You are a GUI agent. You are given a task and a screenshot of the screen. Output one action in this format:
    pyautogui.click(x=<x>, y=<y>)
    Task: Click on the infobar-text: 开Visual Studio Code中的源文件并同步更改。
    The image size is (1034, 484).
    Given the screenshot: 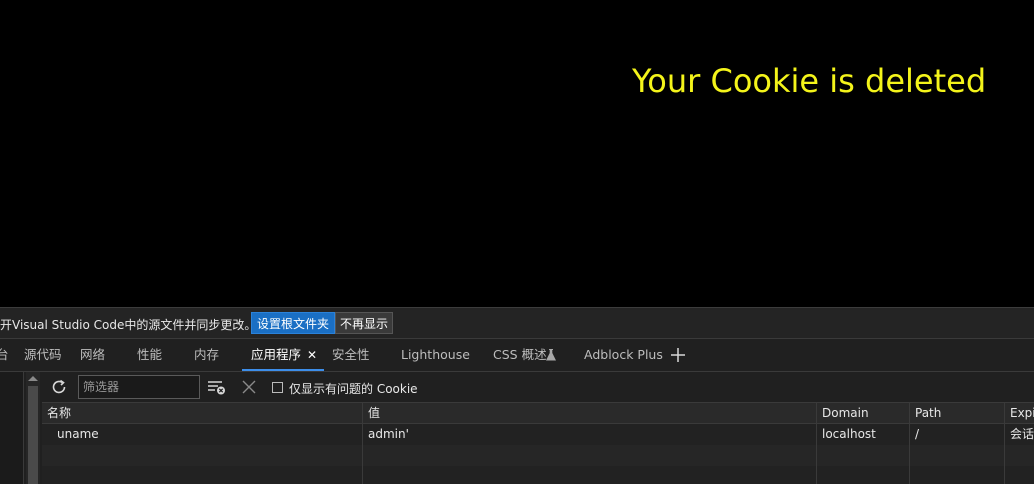 What is the action you would take?
    pyautogui.click(x=128, y=325)
    